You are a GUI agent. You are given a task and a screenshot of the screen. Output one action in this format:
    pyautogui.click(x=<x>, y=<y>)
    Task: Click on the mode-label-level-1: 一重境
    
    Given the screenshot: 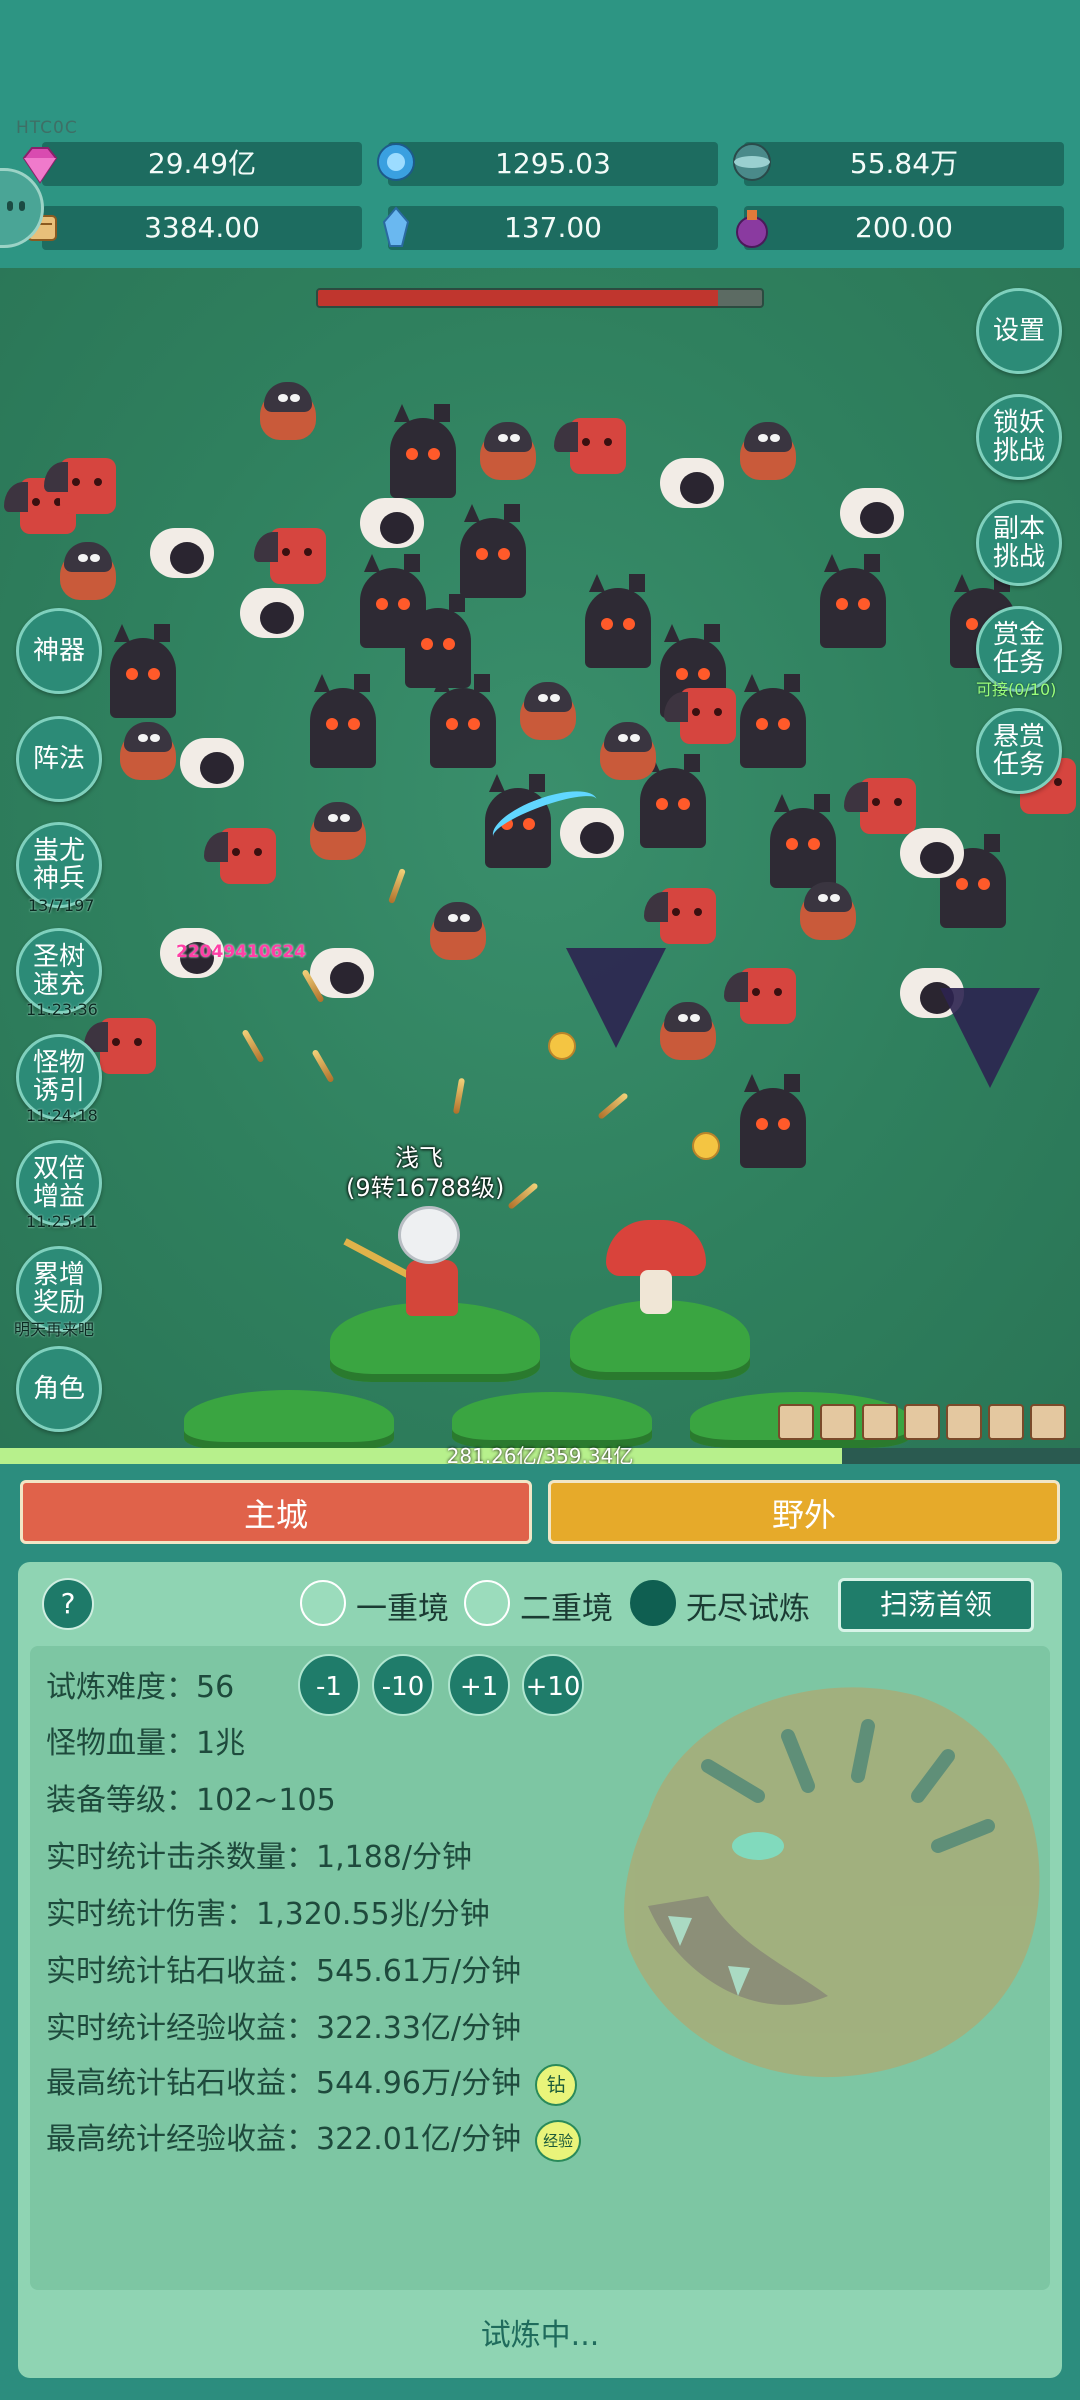 What is the action you would take?
    pyautogui.click(x=402, y=1605)
    